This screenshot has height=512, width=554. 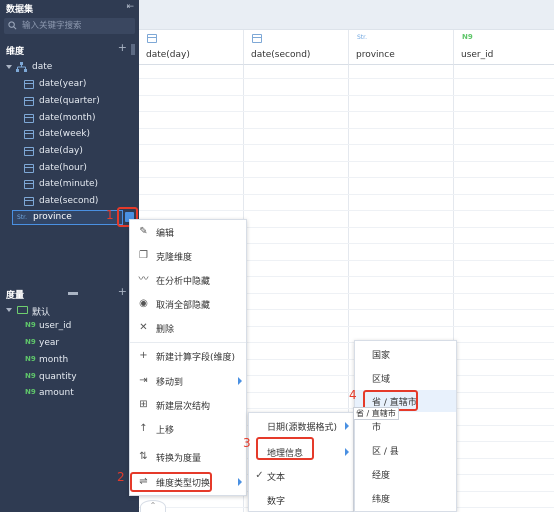 I want to click on menu-item-label: 市, so click(x=377, y=428).